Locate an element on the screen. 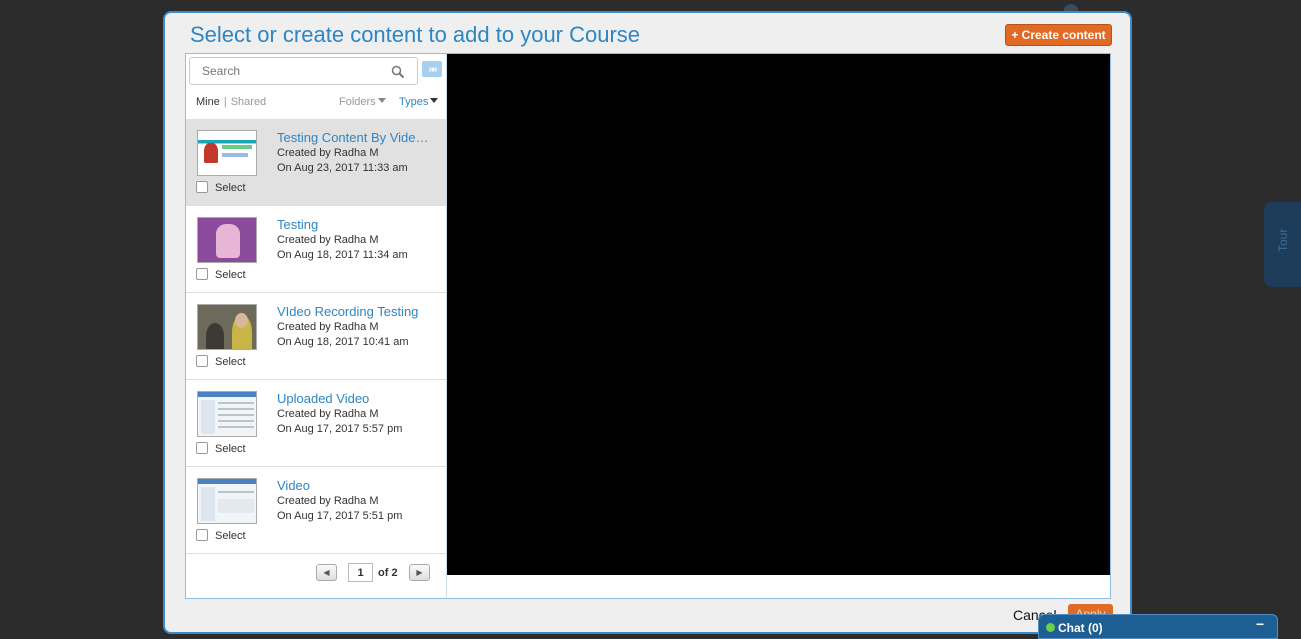 The width and height of the screenshot is (1301, 639). tour-tab: Tour is located at coordinates (1282, 244).